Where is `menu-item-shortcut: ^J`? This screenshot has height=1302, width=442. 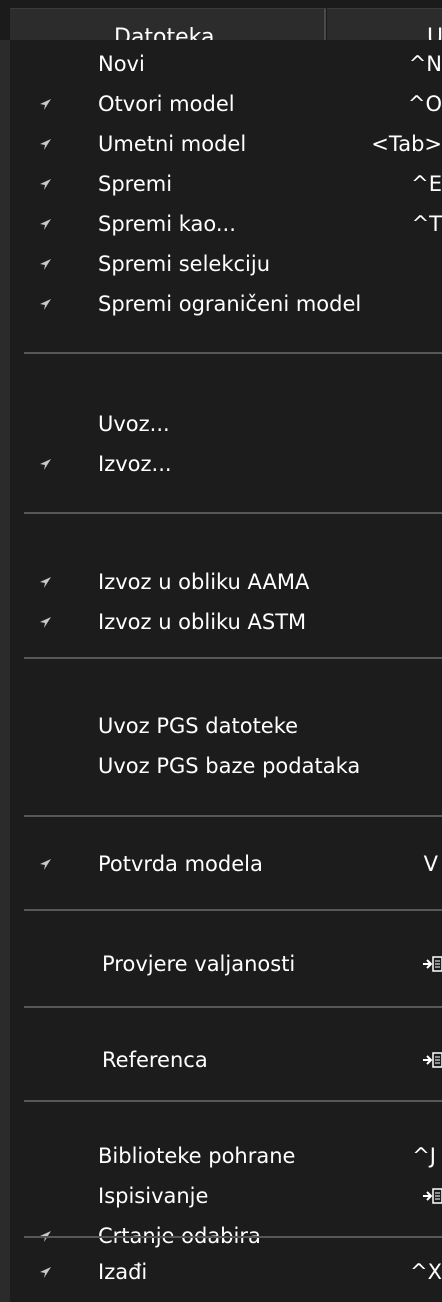 menu-item-shortcut: ^J is located at coordinates (424, 1156).